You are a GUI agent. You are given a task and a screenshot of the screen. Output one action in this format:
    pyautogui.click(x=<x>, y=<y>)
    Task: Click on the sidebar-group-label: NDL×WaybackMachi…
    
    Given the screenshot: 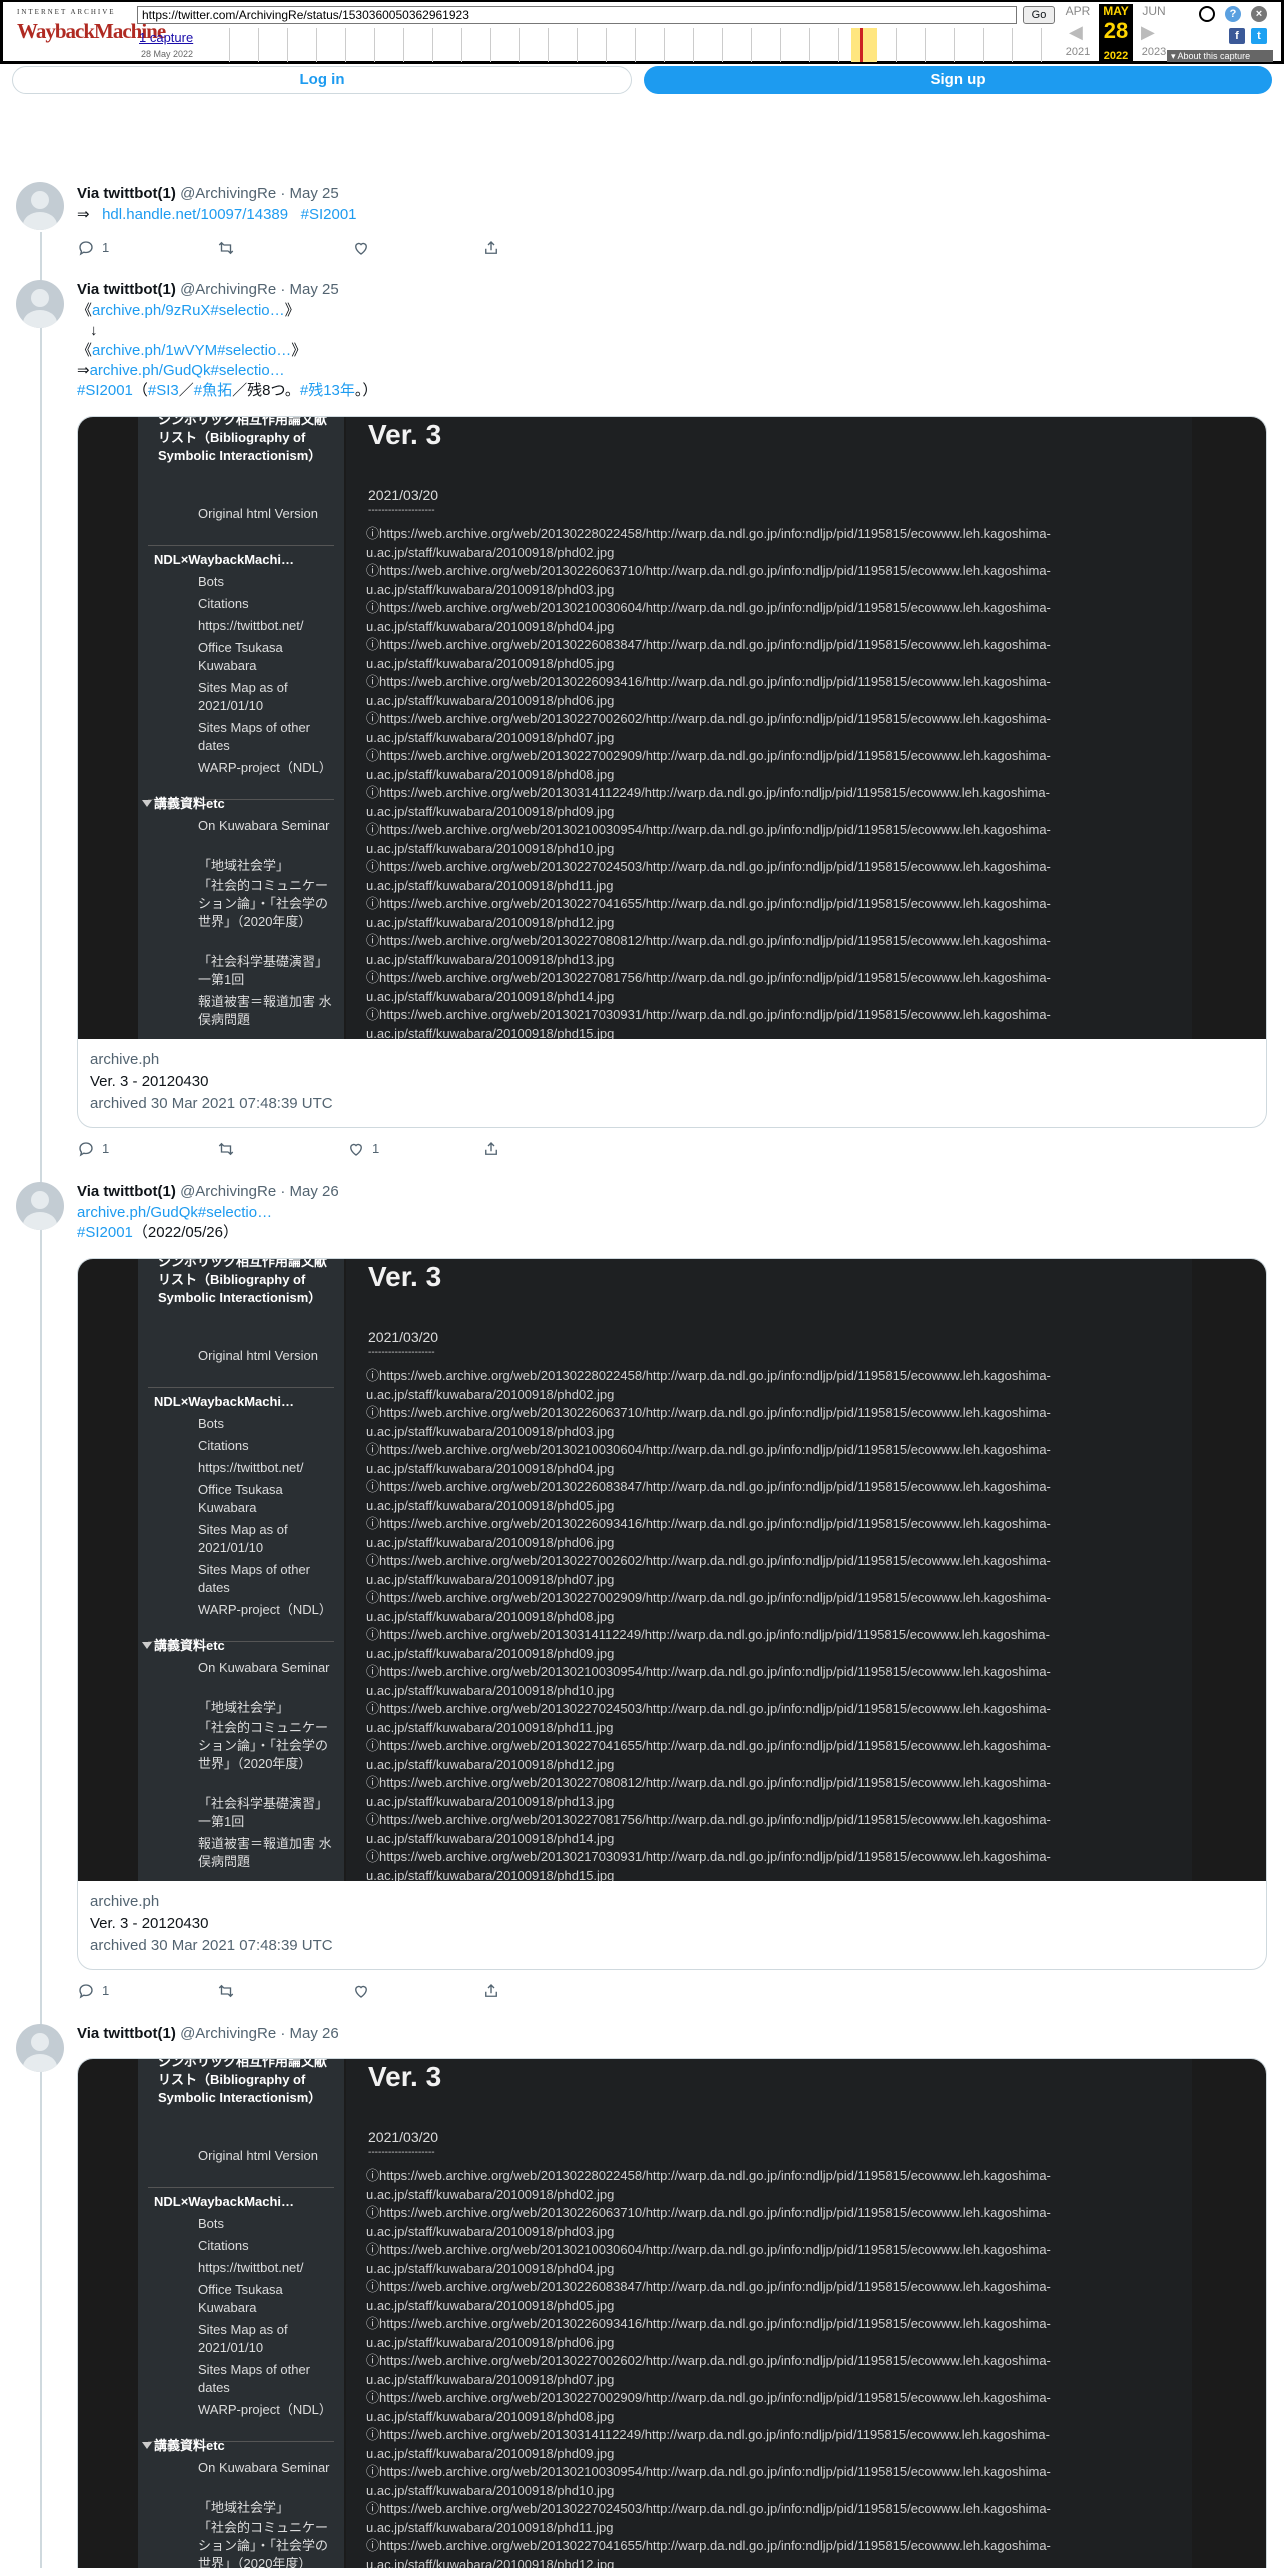 What is the action you would take?
    pyautogui.click(x=224, y=1401)
    